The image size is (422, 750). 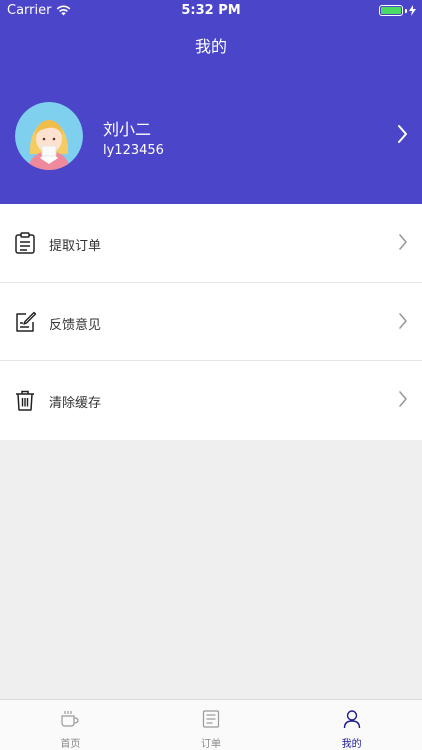 What do you see at coordinates (75, 325) in the screenshot?
I see `menu-item-label: 反馈意见` at bounding box center [75, 325].